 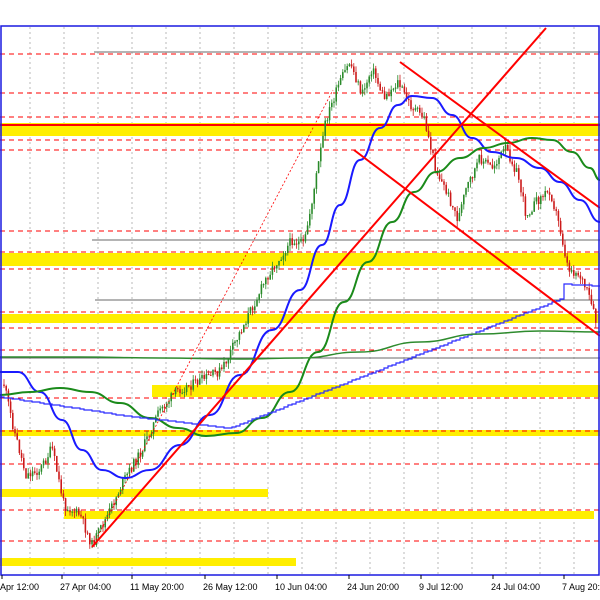 I want to click on yellow-zone, so click(x=376, y=391).